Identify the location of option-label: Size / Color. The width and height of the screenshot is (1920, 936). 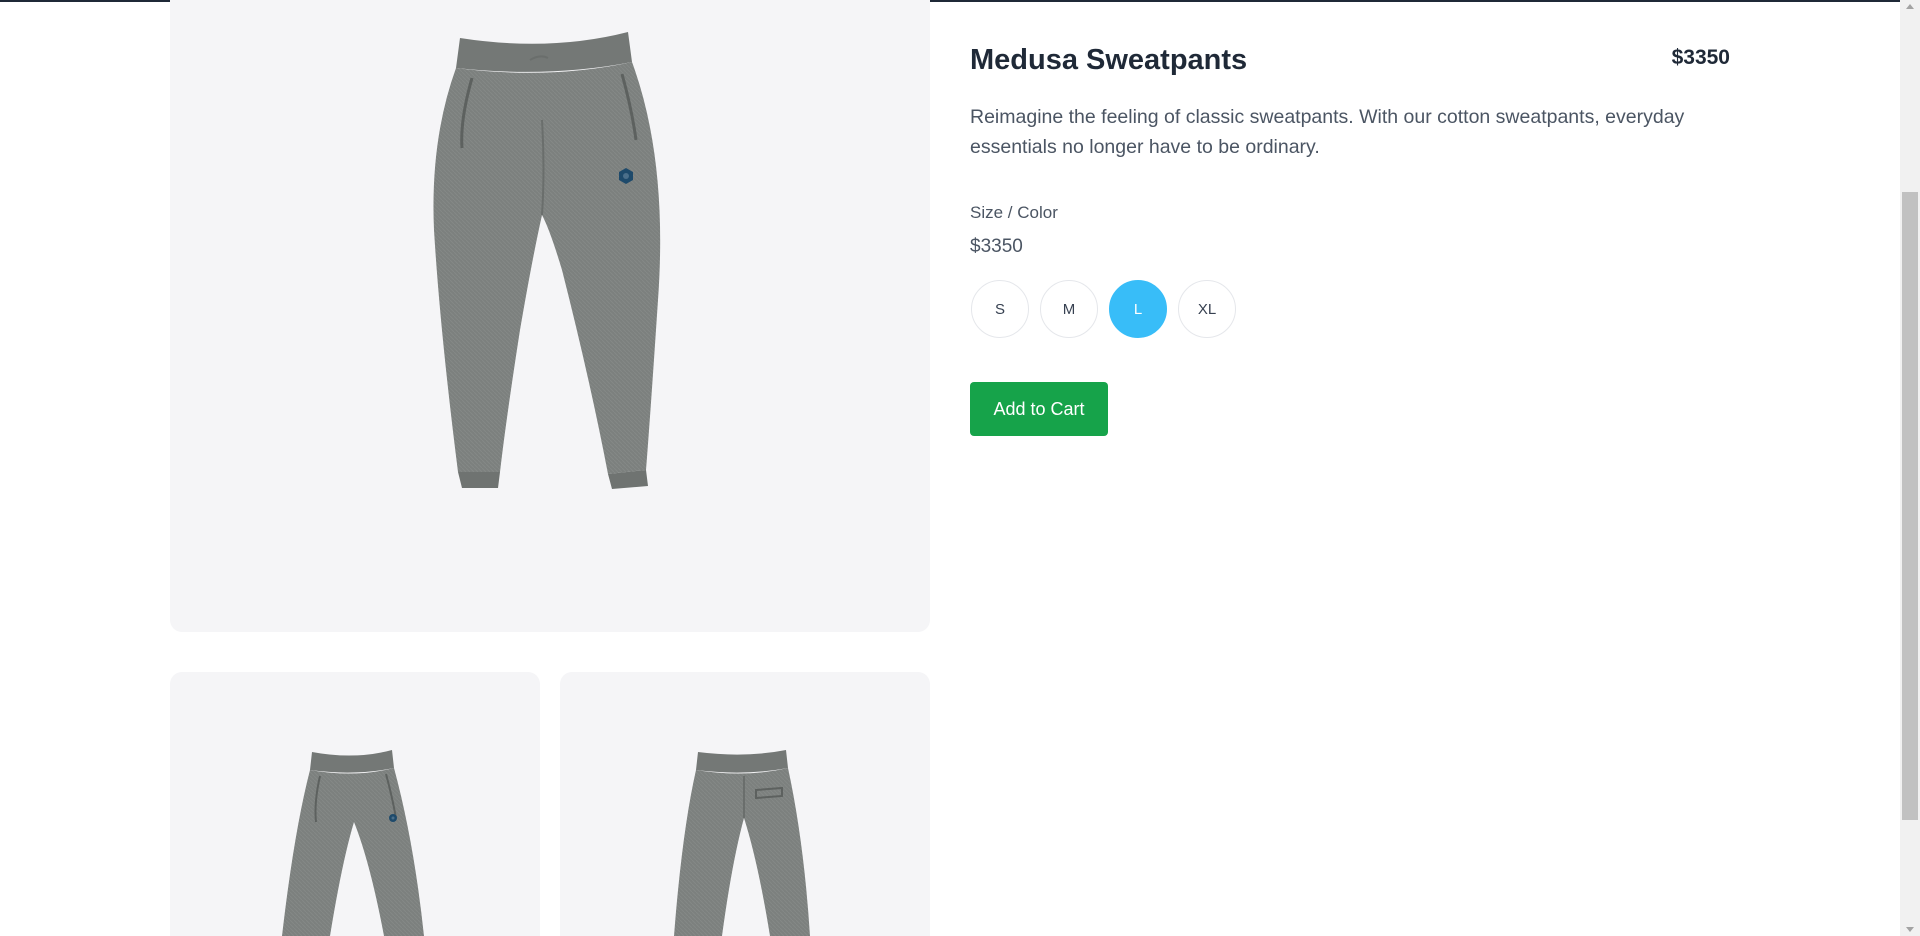
(1014, 212).